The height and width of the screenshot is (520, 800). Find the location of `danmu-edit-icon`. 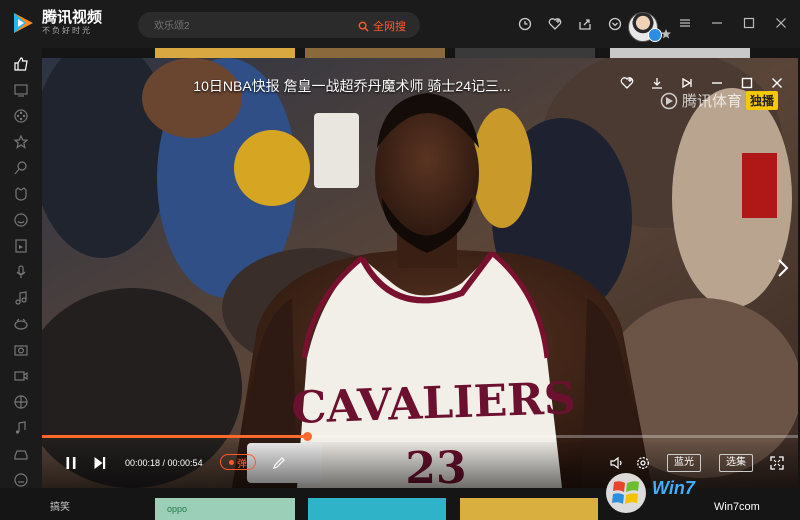

danmu-edit-icon is located at coordinates (279, 463).